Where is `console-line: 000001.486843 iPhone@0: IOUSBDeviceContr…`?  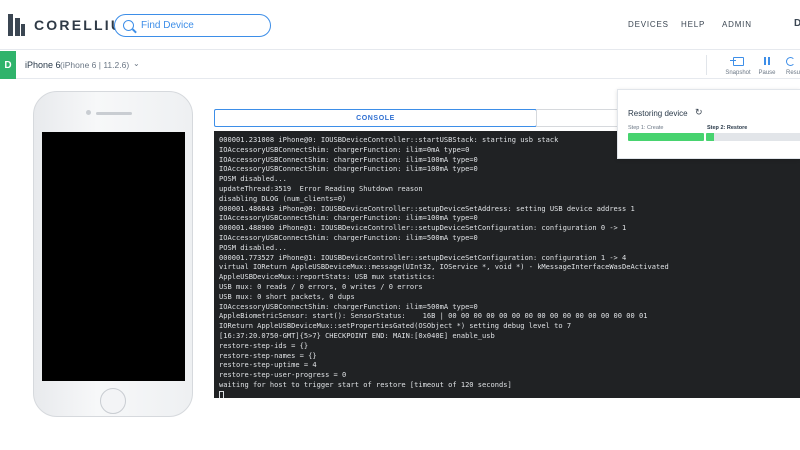
console-line: 000001.486843 iPhone@0: IOUSBDeviceContr… is located at coordinates (427, 208).